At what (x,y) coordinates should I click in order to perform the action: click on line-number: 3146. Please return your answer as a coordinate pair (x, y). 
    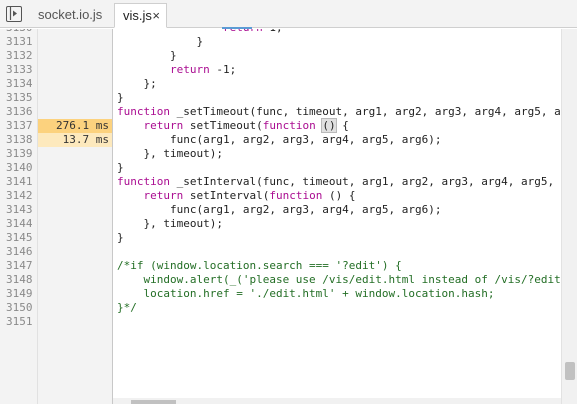
    Looking at the image, I should click on (18, 252).